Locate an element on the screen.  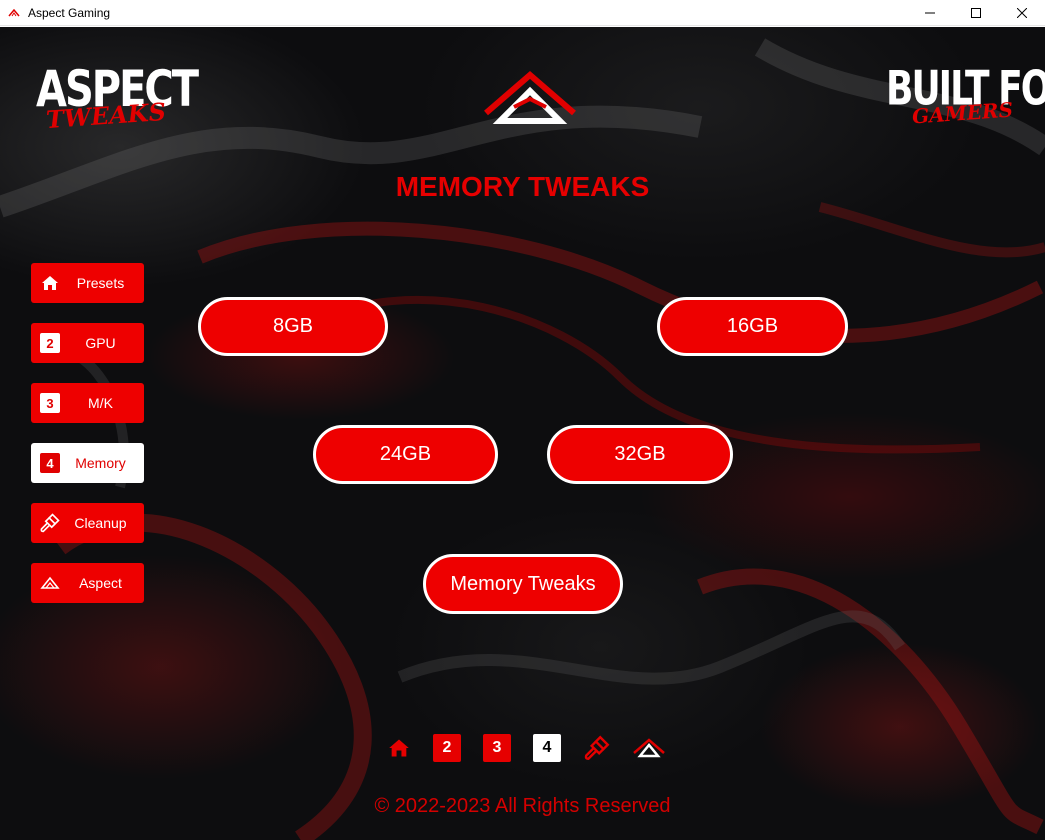
bottom-nav-home is located at coordinates (399, 748).